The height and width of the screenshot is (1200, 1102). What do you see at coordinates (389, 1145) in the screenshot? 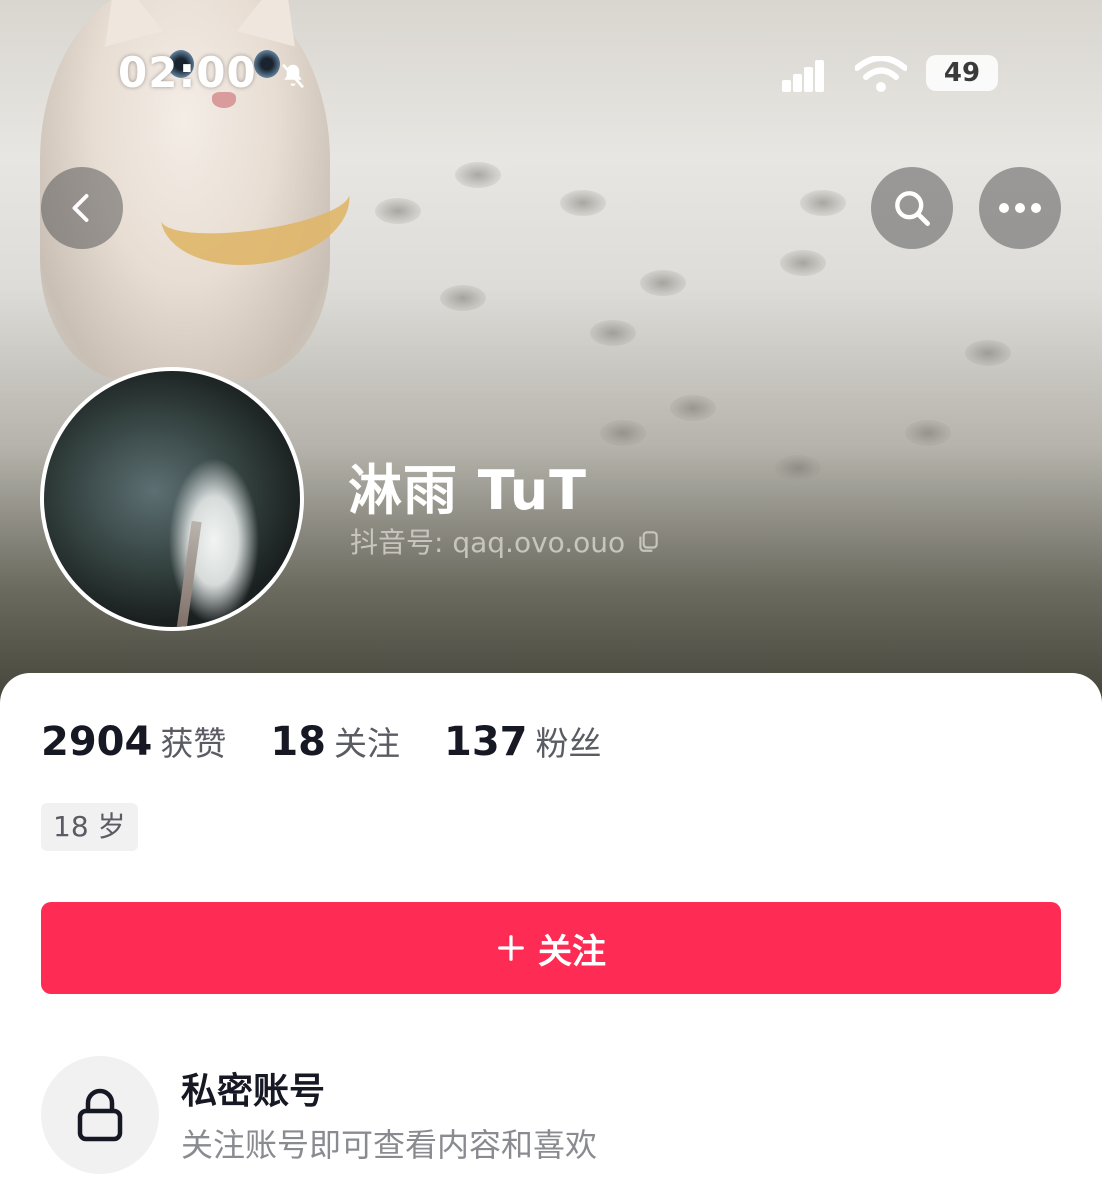
I see `private-account-description: 关注账号即可查看内容和喜欢` at bounding box center [389, 1145].